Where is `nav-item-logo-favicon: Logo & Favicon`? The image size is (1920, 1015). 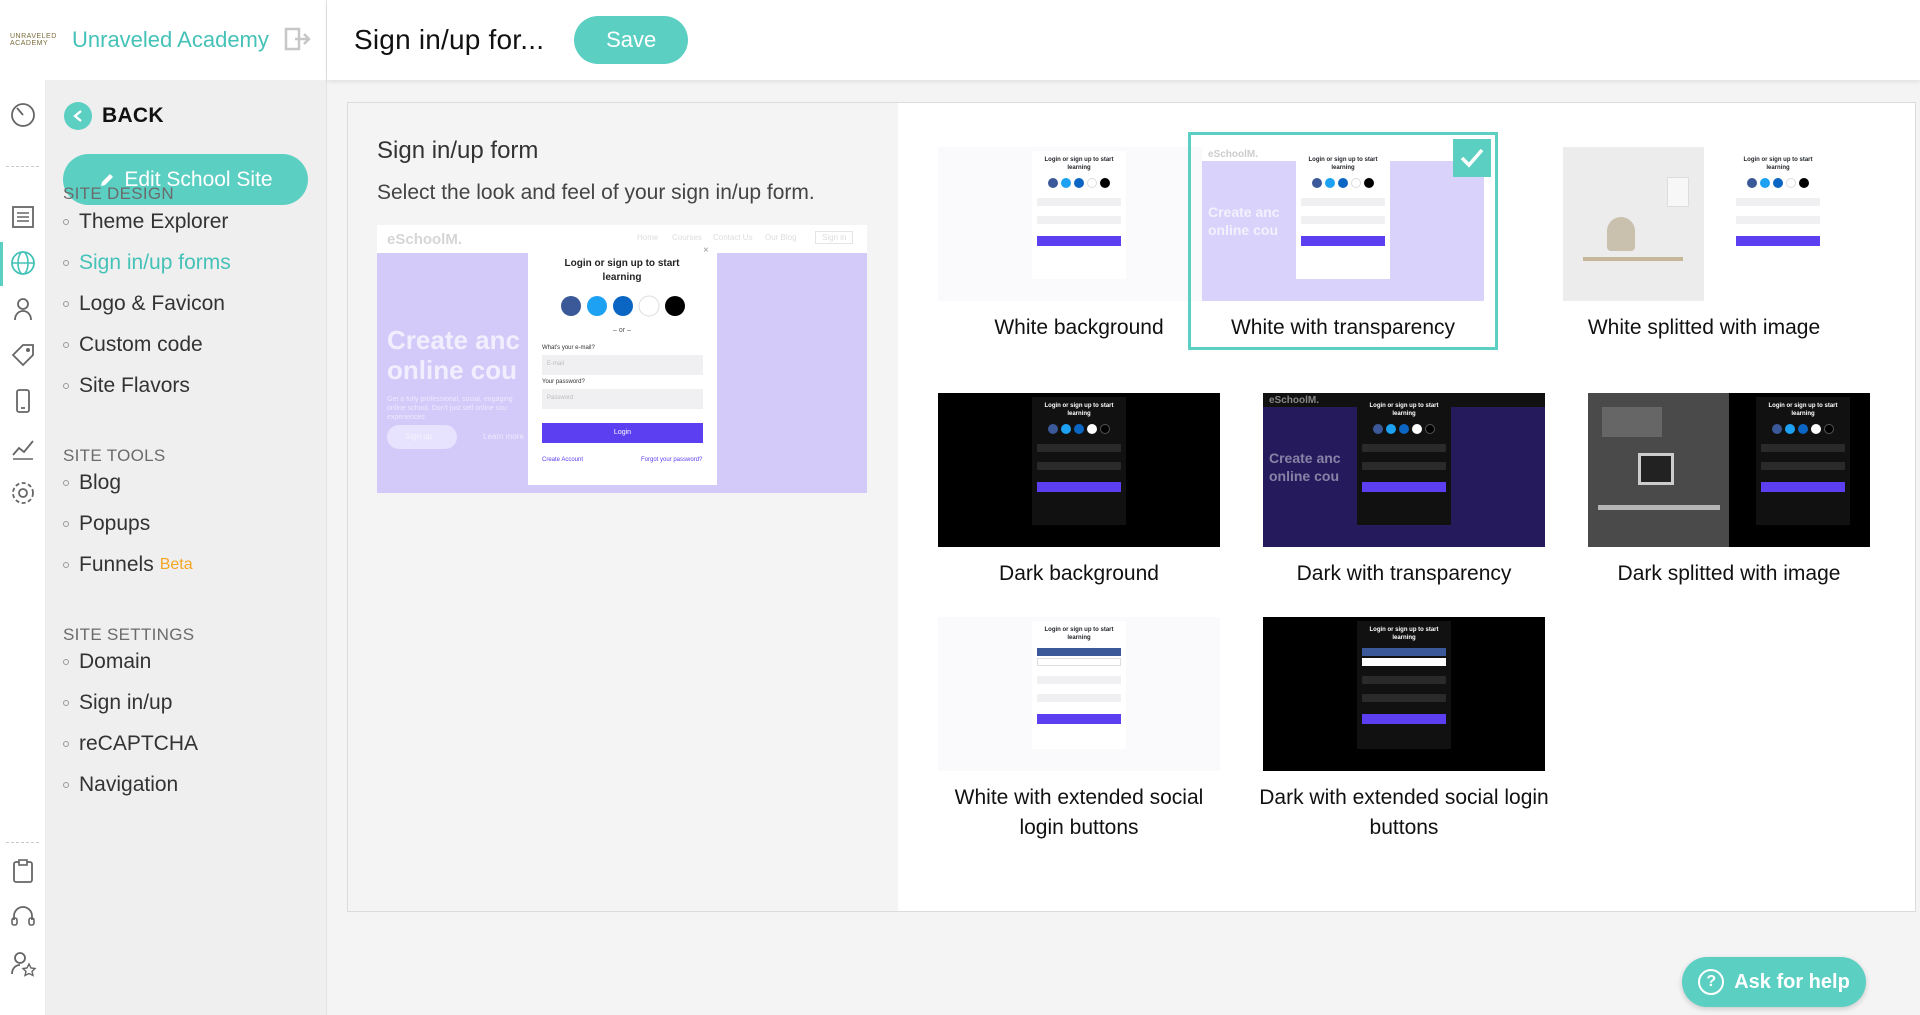
nav-item-logo-favicon: Logo & Favicon is located at coordinates (144, 304).